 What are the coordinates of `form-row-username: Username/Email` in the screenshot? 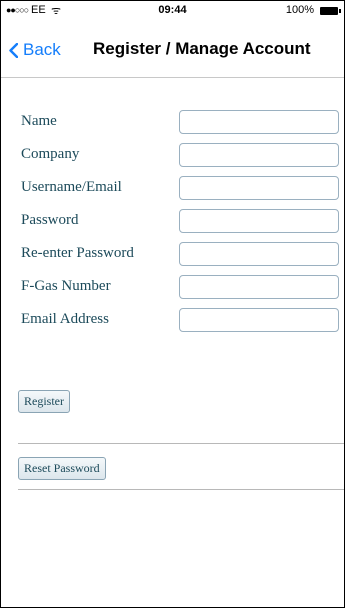 It's located at (172, 187).